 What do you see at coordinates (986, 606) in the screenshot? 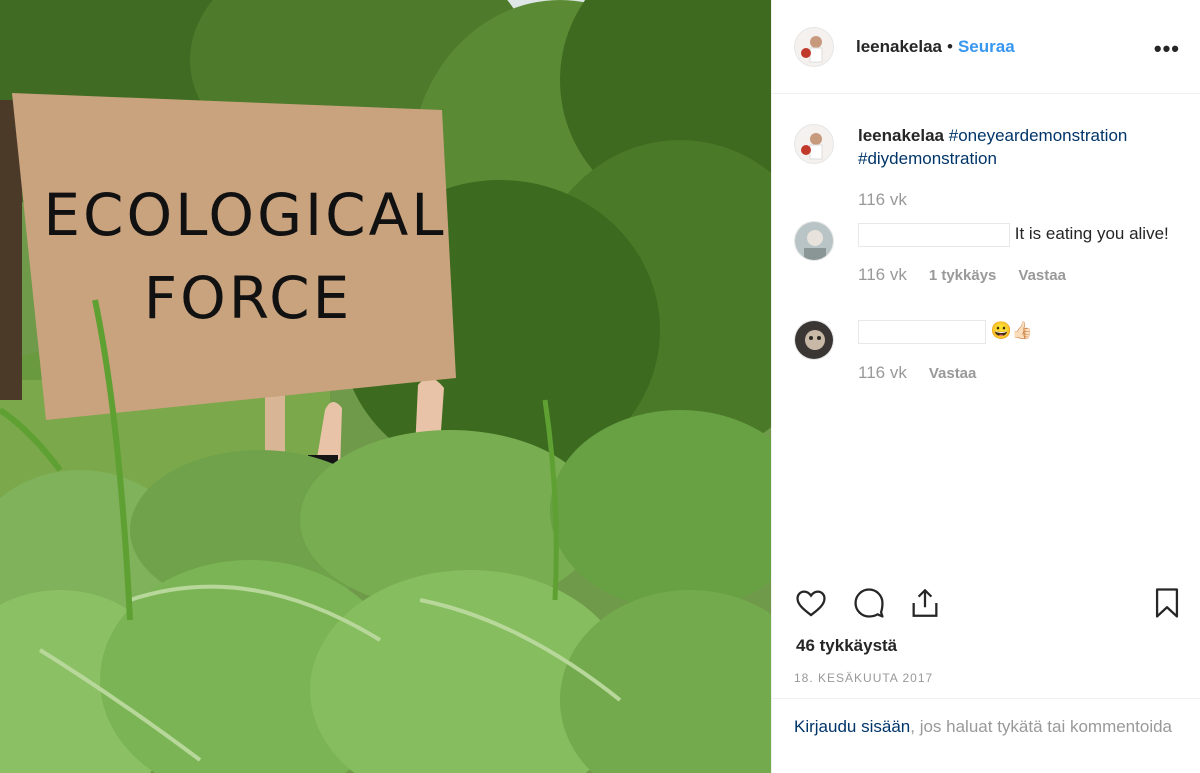
I see `post-actions` at bounding box center [986, 606].